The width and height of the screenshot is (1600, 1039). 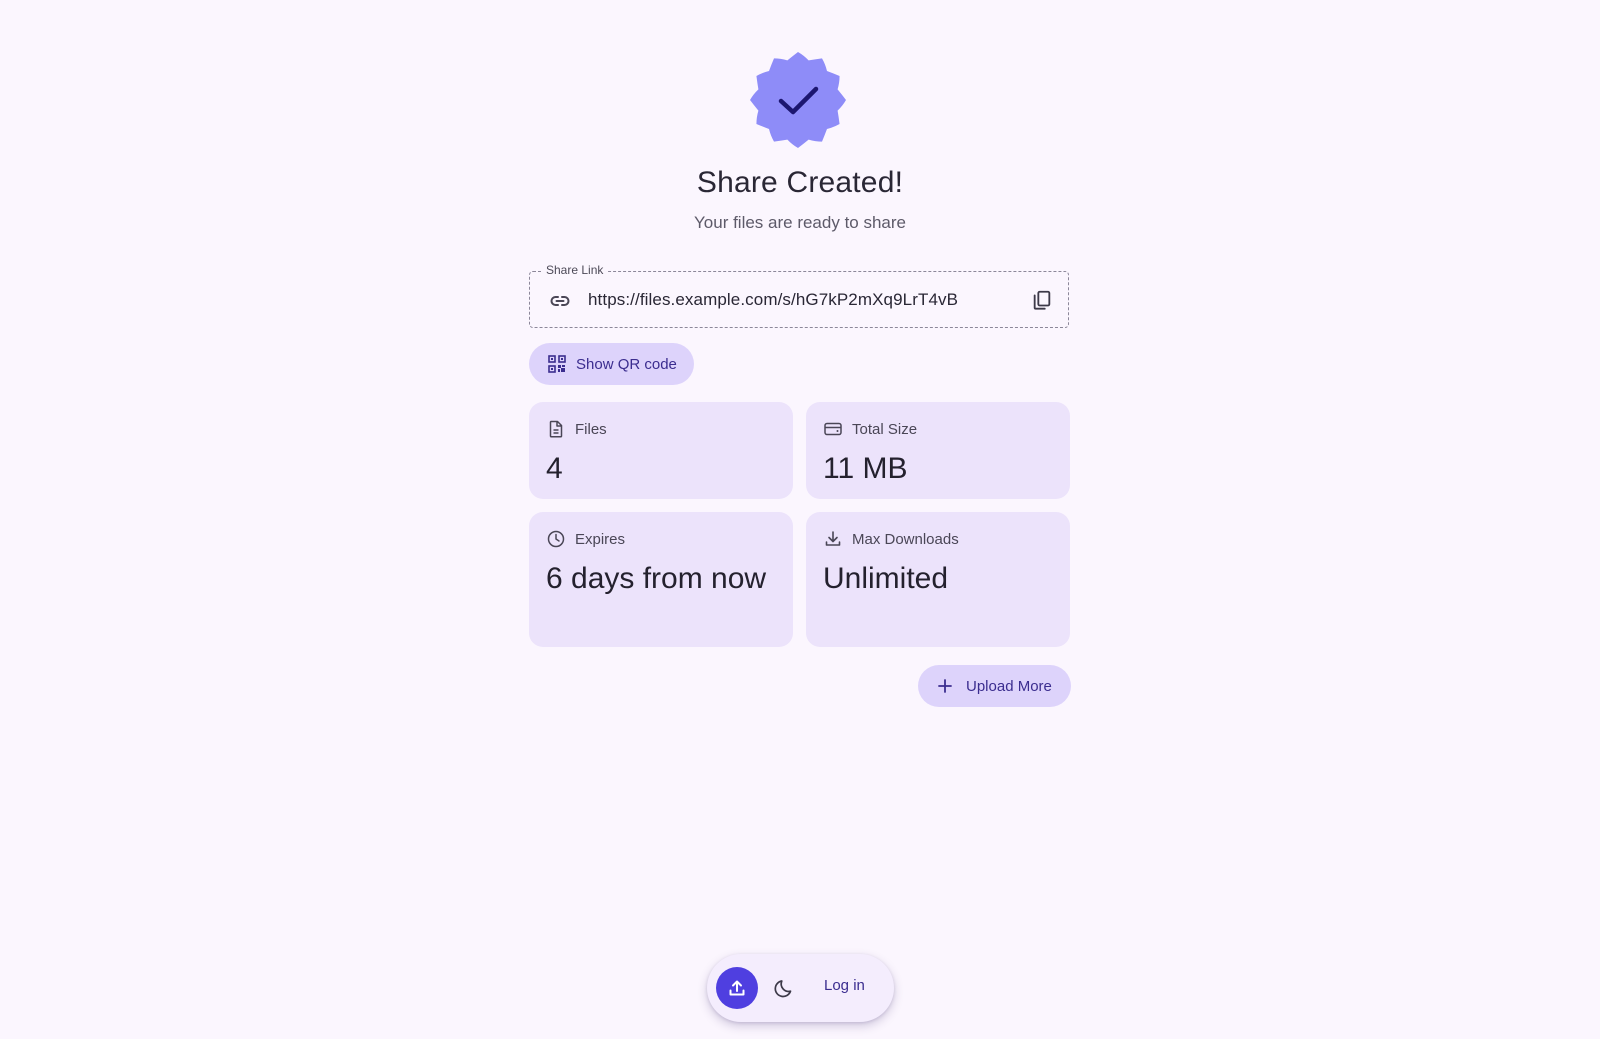 I want to click on plus-icon, so click(x=945, y=686).